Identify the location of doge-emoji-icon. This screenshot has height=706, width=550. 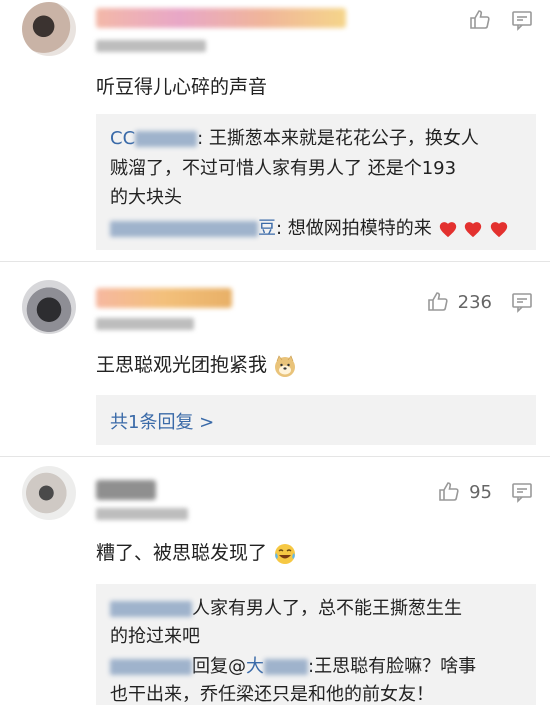
(285, 365).